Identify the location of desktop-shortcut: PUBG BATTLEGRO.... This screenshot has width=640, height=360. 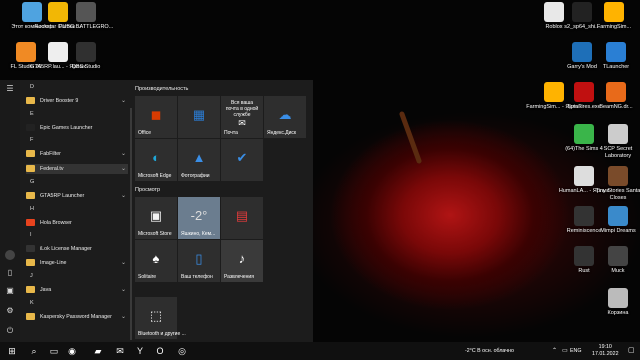
(86, 16).